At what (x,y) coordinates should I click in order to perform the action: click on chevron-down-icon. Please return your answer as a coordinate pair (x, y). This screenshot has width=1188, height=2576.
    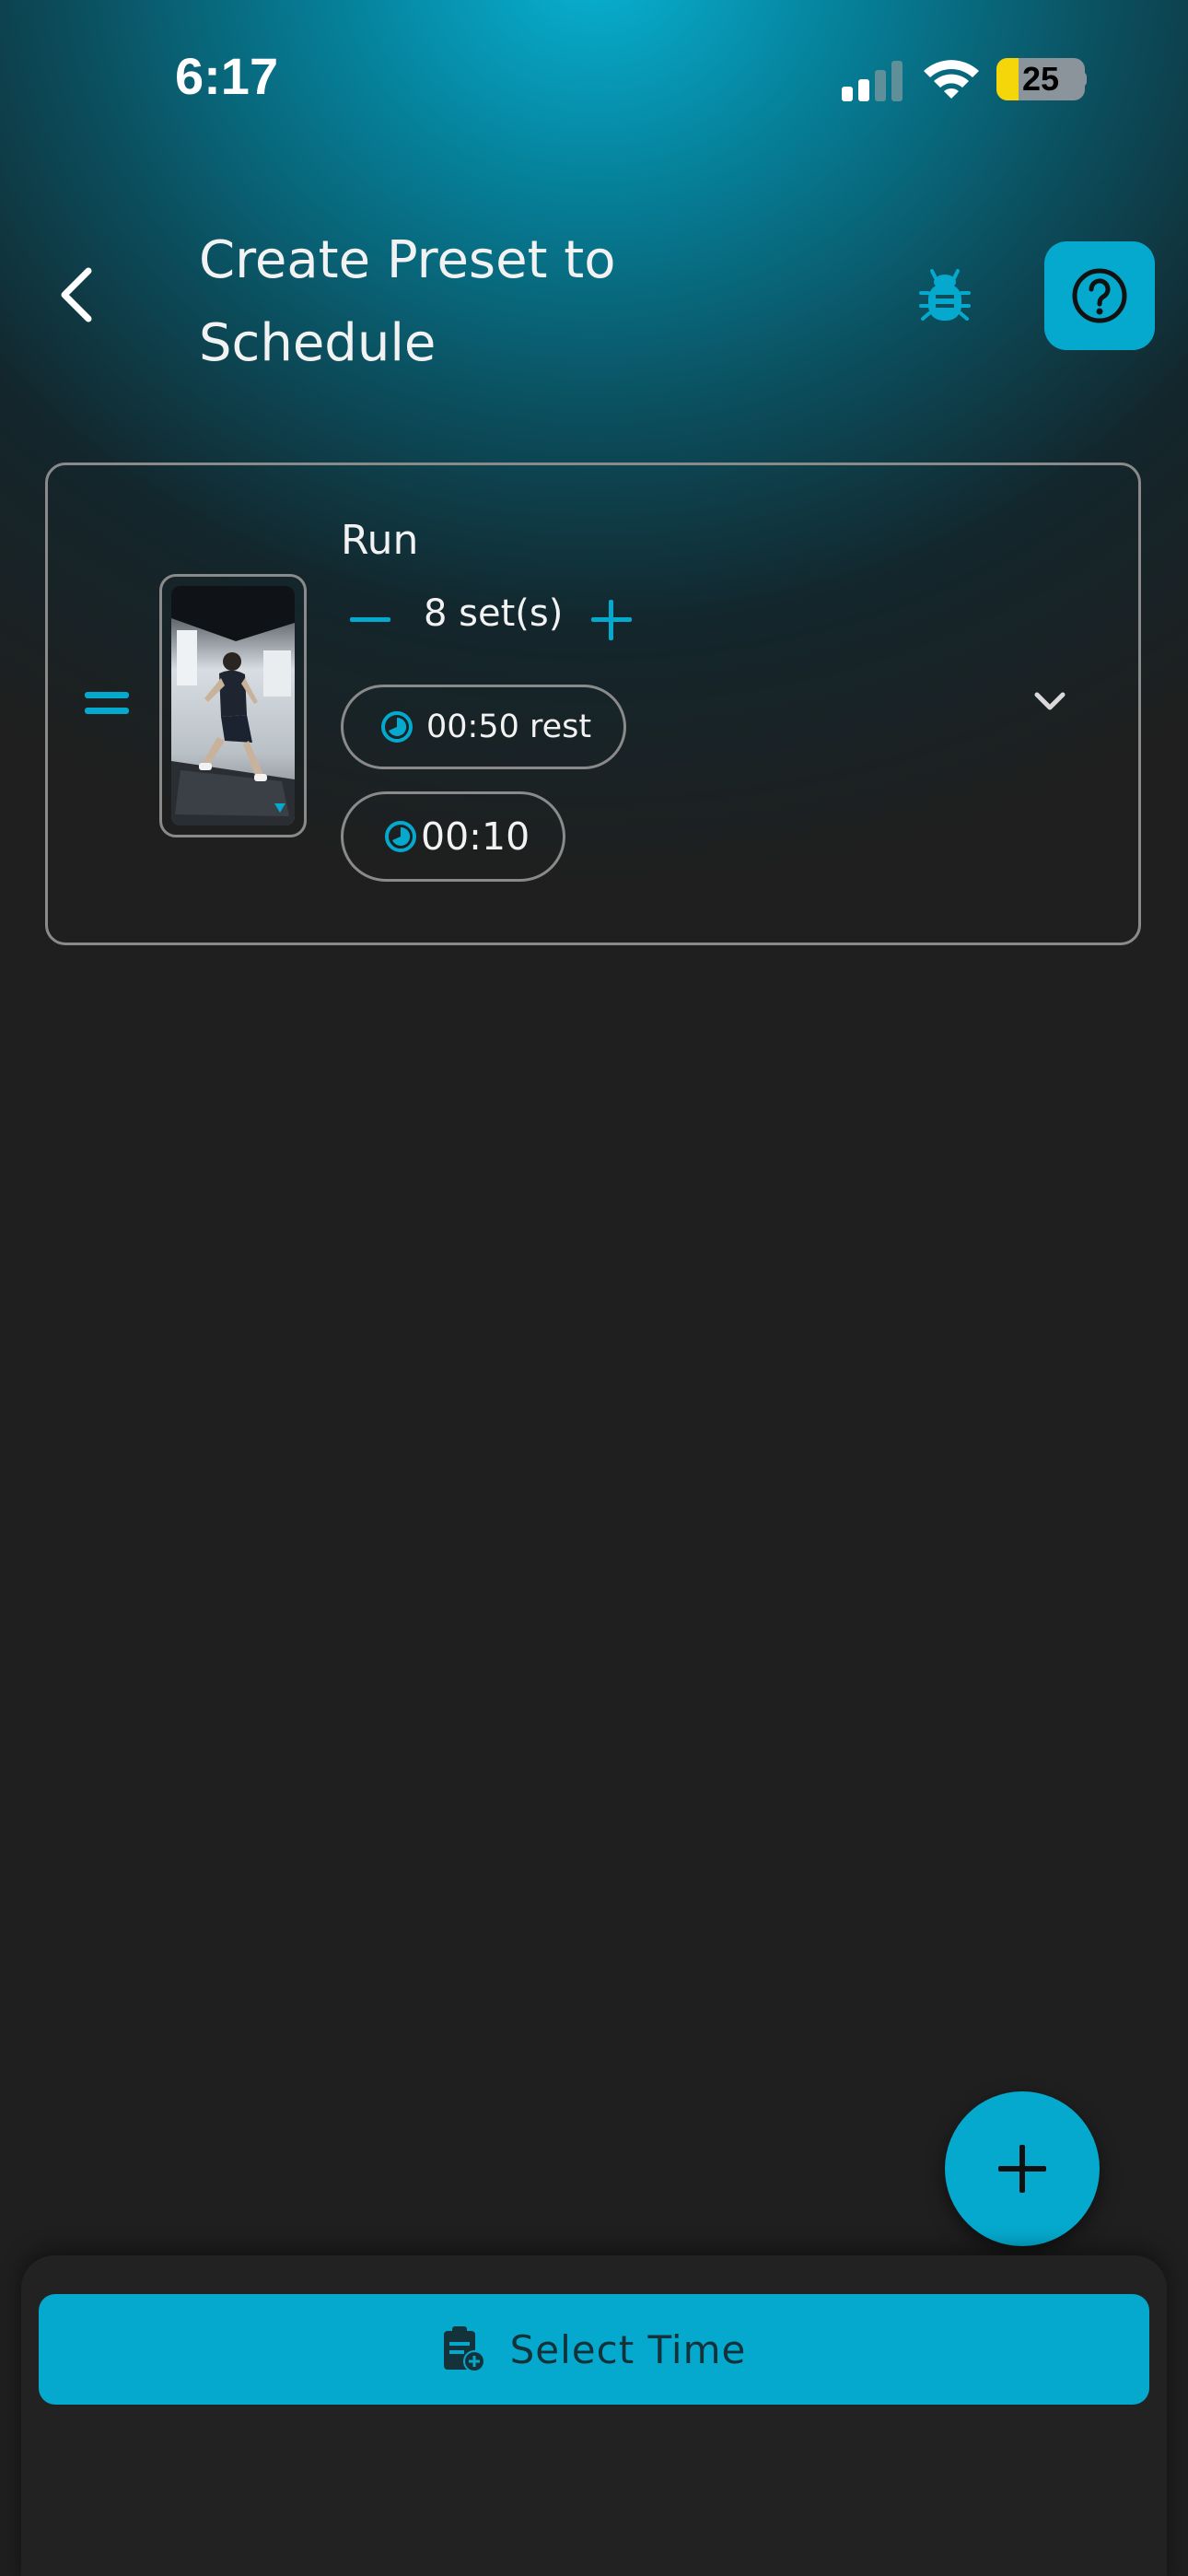
    Looking at the image, I should click on (1050, 701).